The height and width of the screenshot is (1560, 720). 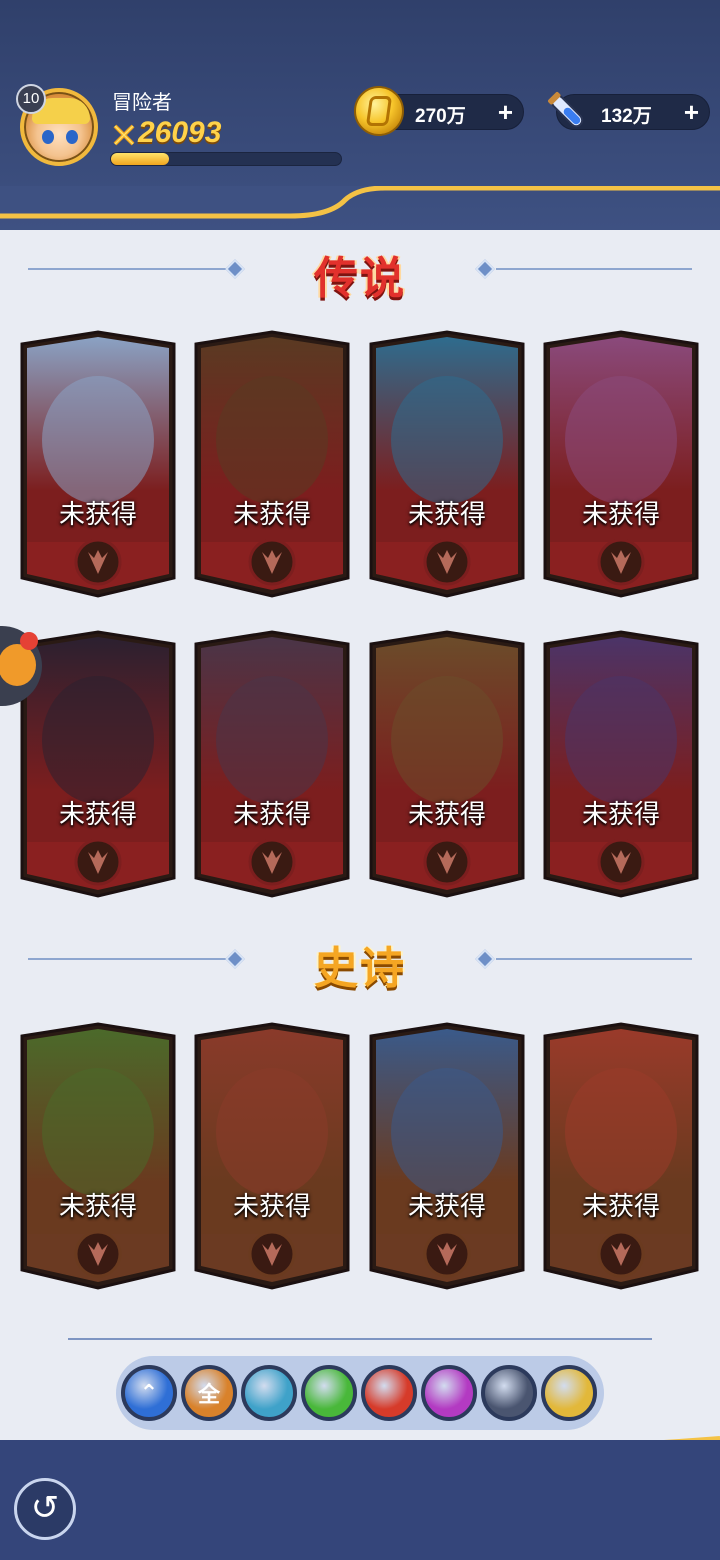 I want to click on back-button: ↺, so click(x=45, y=1509).